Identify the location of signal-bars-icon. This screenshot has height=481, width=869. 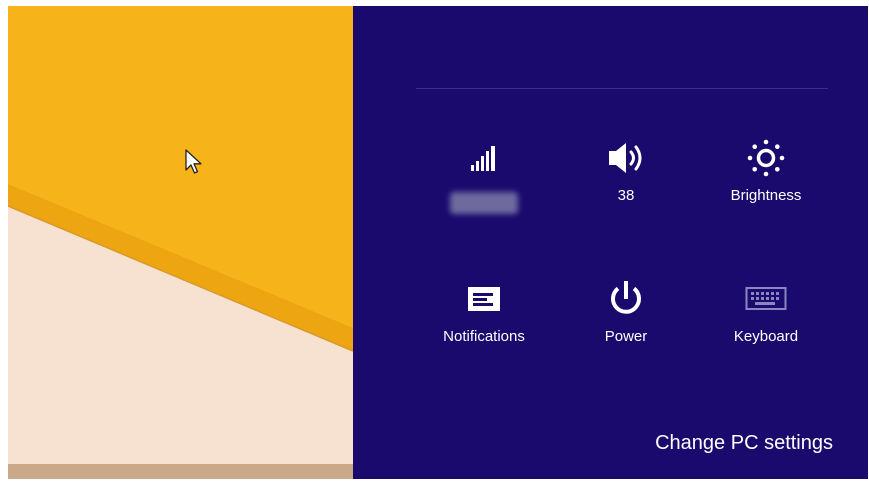
(483, 158).